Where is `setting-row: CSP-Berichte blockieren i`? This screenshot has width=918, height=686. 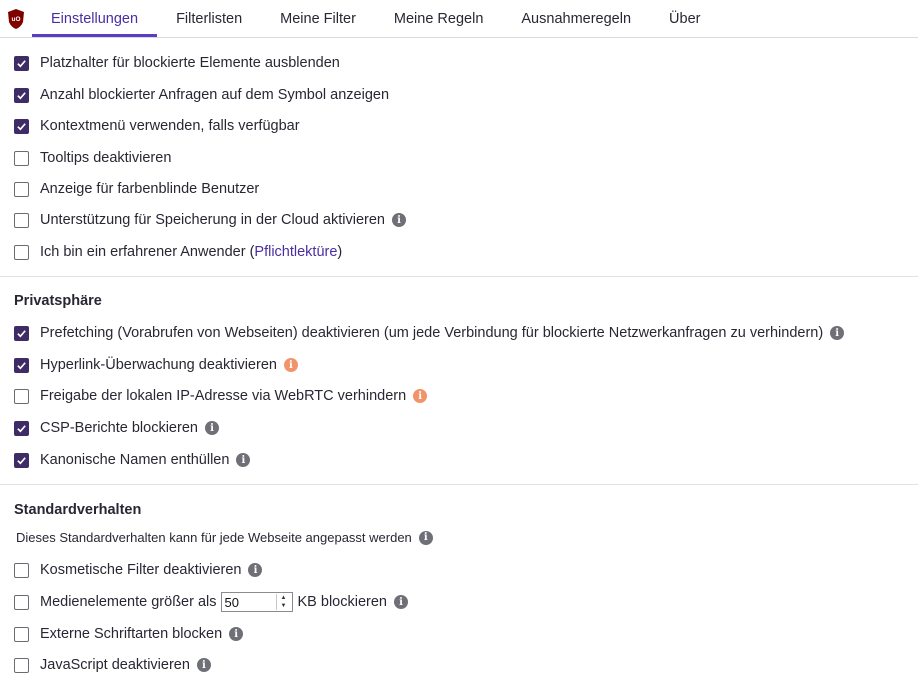
setting-row: CSP-Berichte blockieren i is located at coordinates (116, 428).